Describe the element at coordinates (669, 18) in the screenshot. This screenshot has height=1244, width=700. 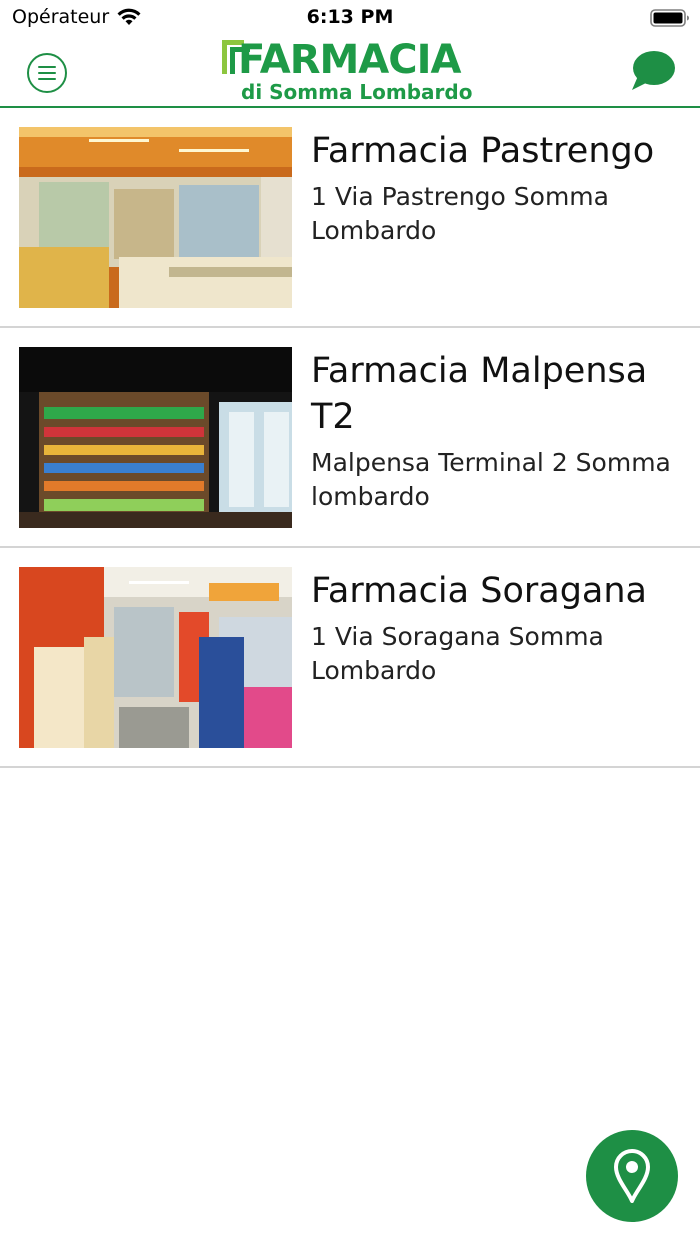
I see `battery-icon` at that location.